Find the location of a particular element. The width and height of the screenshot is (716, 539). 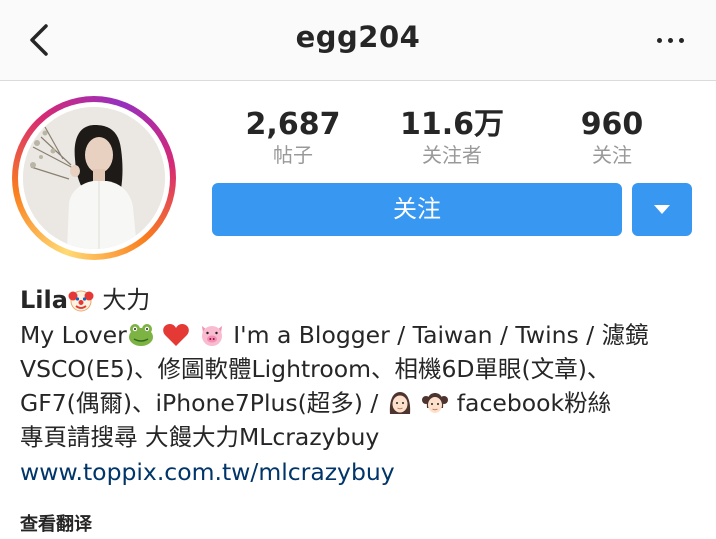

stat-following-count: 960 is located at coordinates (612, 124).